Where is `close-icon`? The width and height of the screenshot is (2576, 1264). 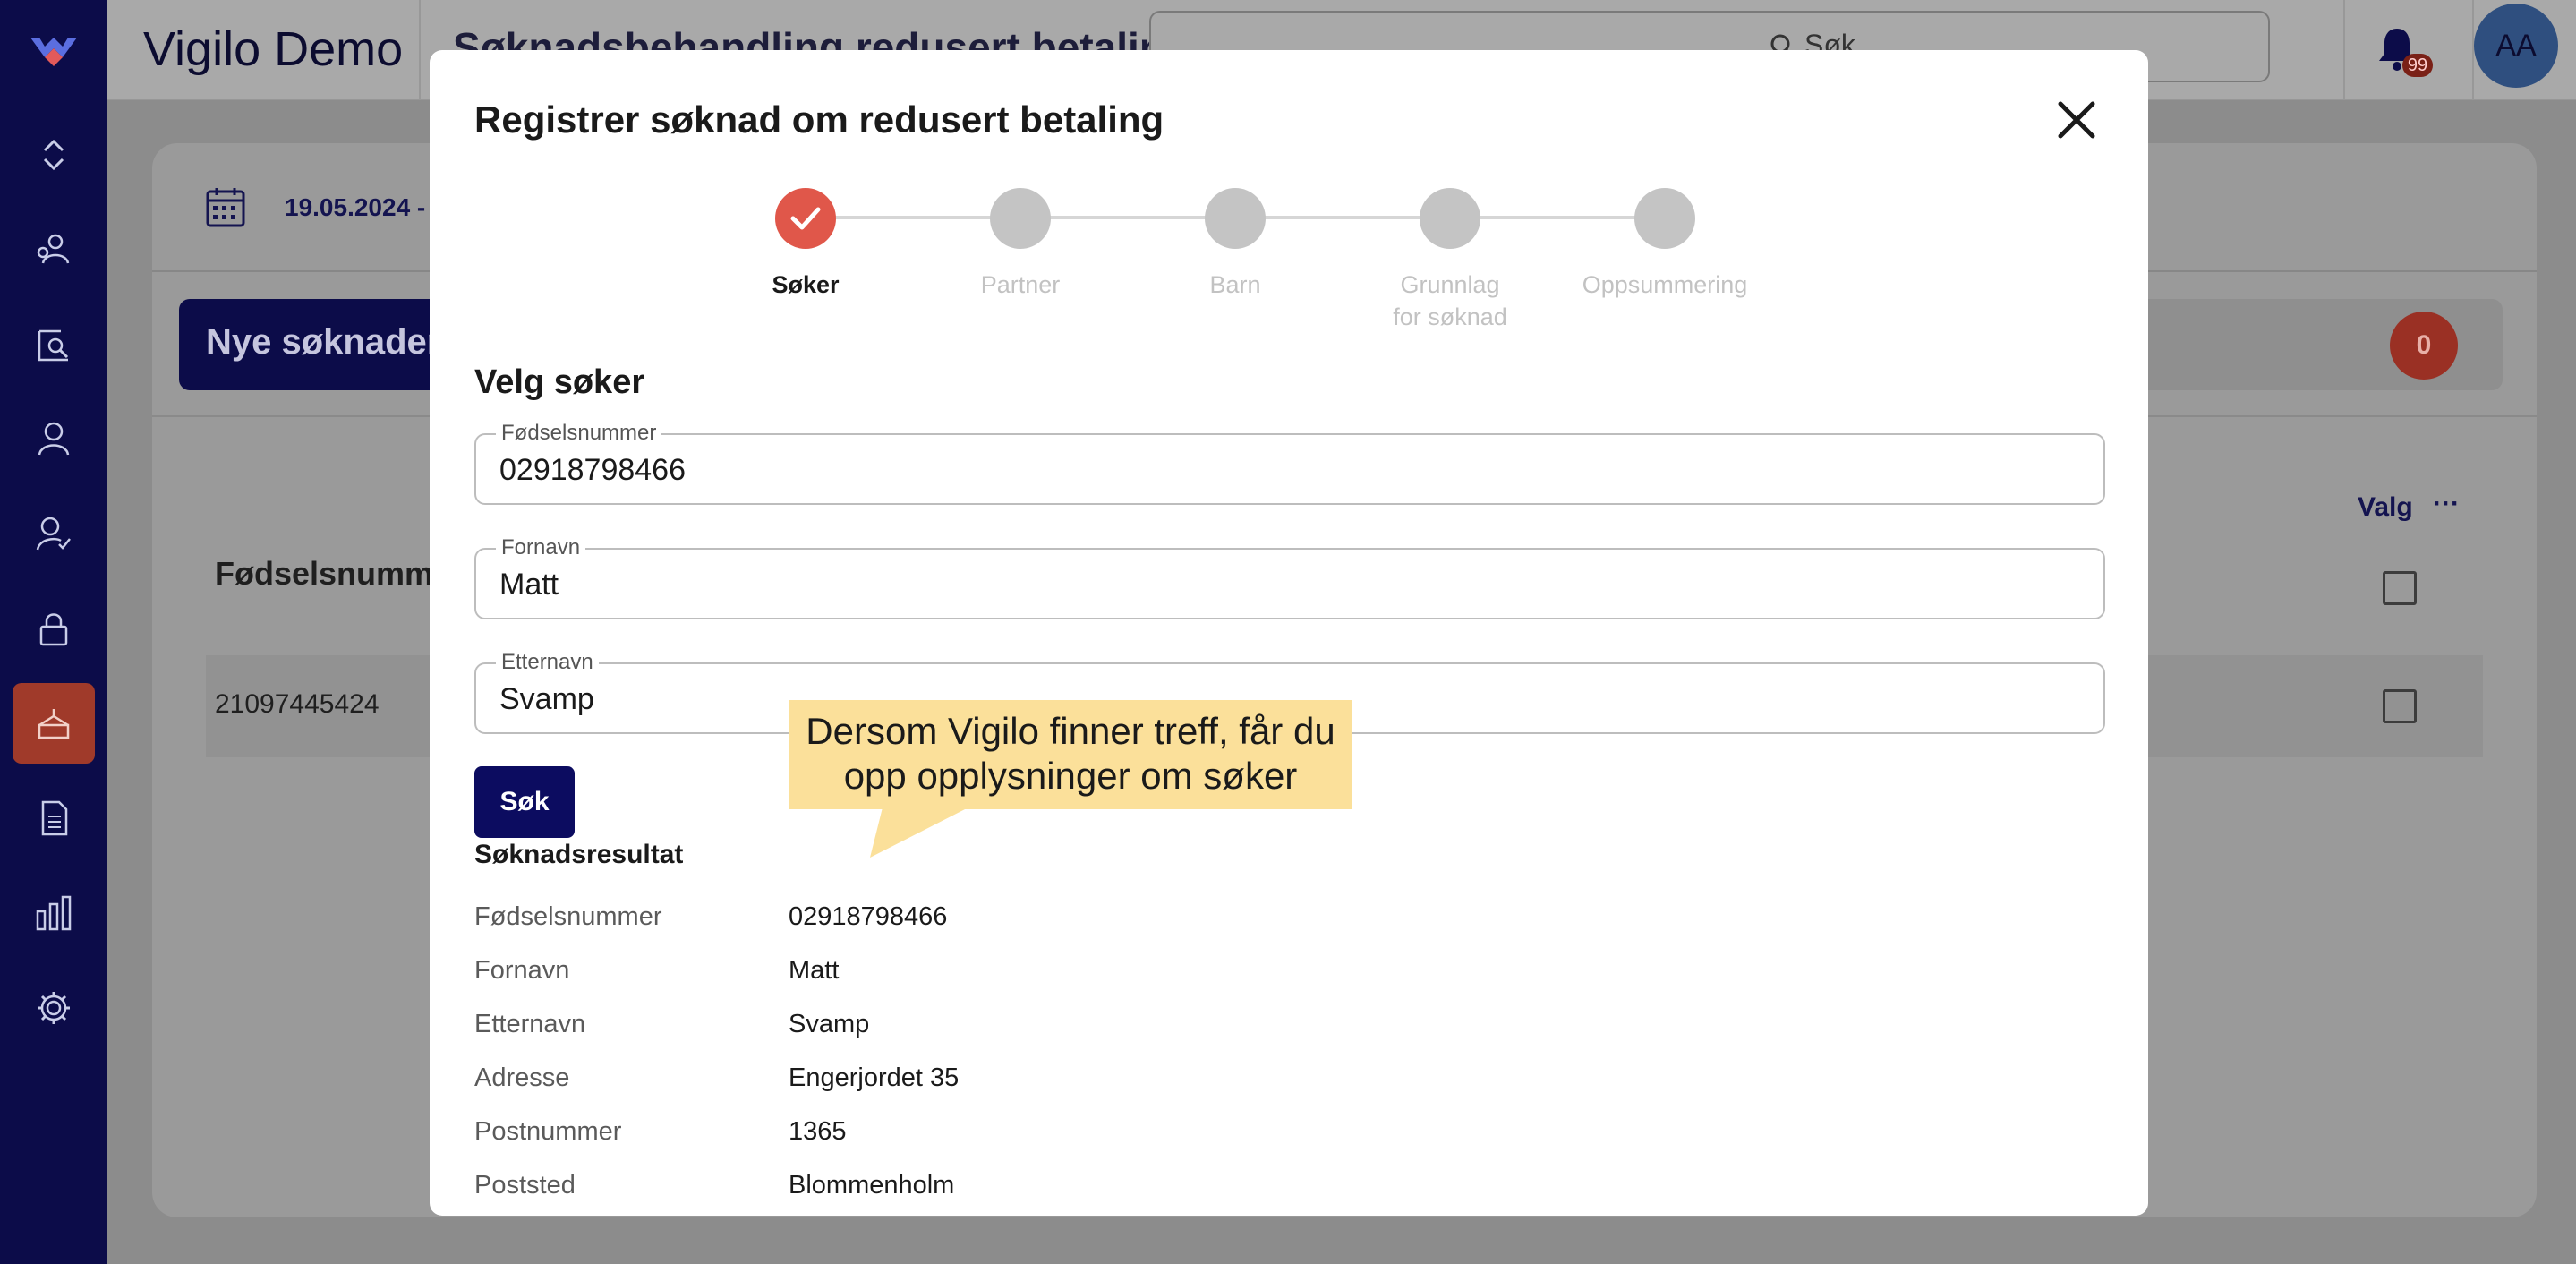
close-icon is located at coordinates (2076, 120).